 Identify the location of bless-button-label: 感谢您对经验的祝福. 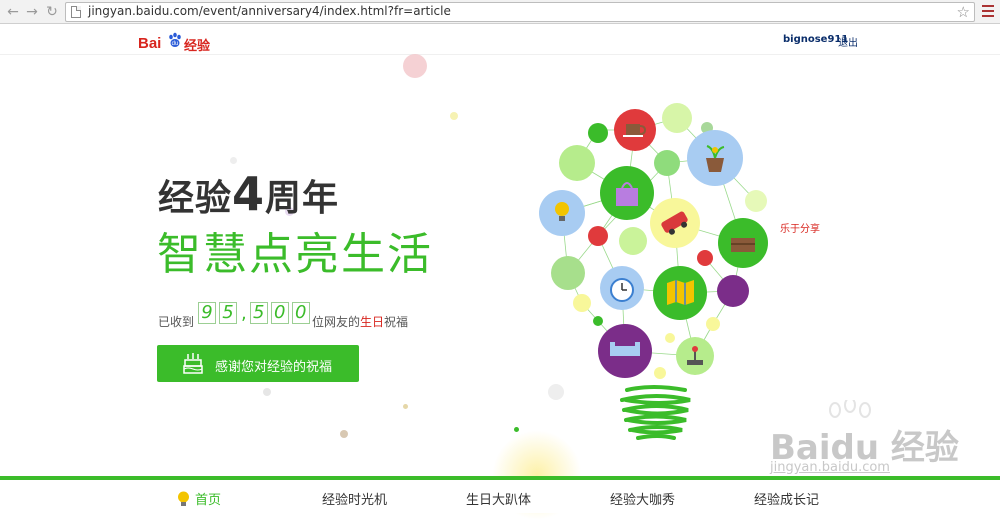
(274, 367).